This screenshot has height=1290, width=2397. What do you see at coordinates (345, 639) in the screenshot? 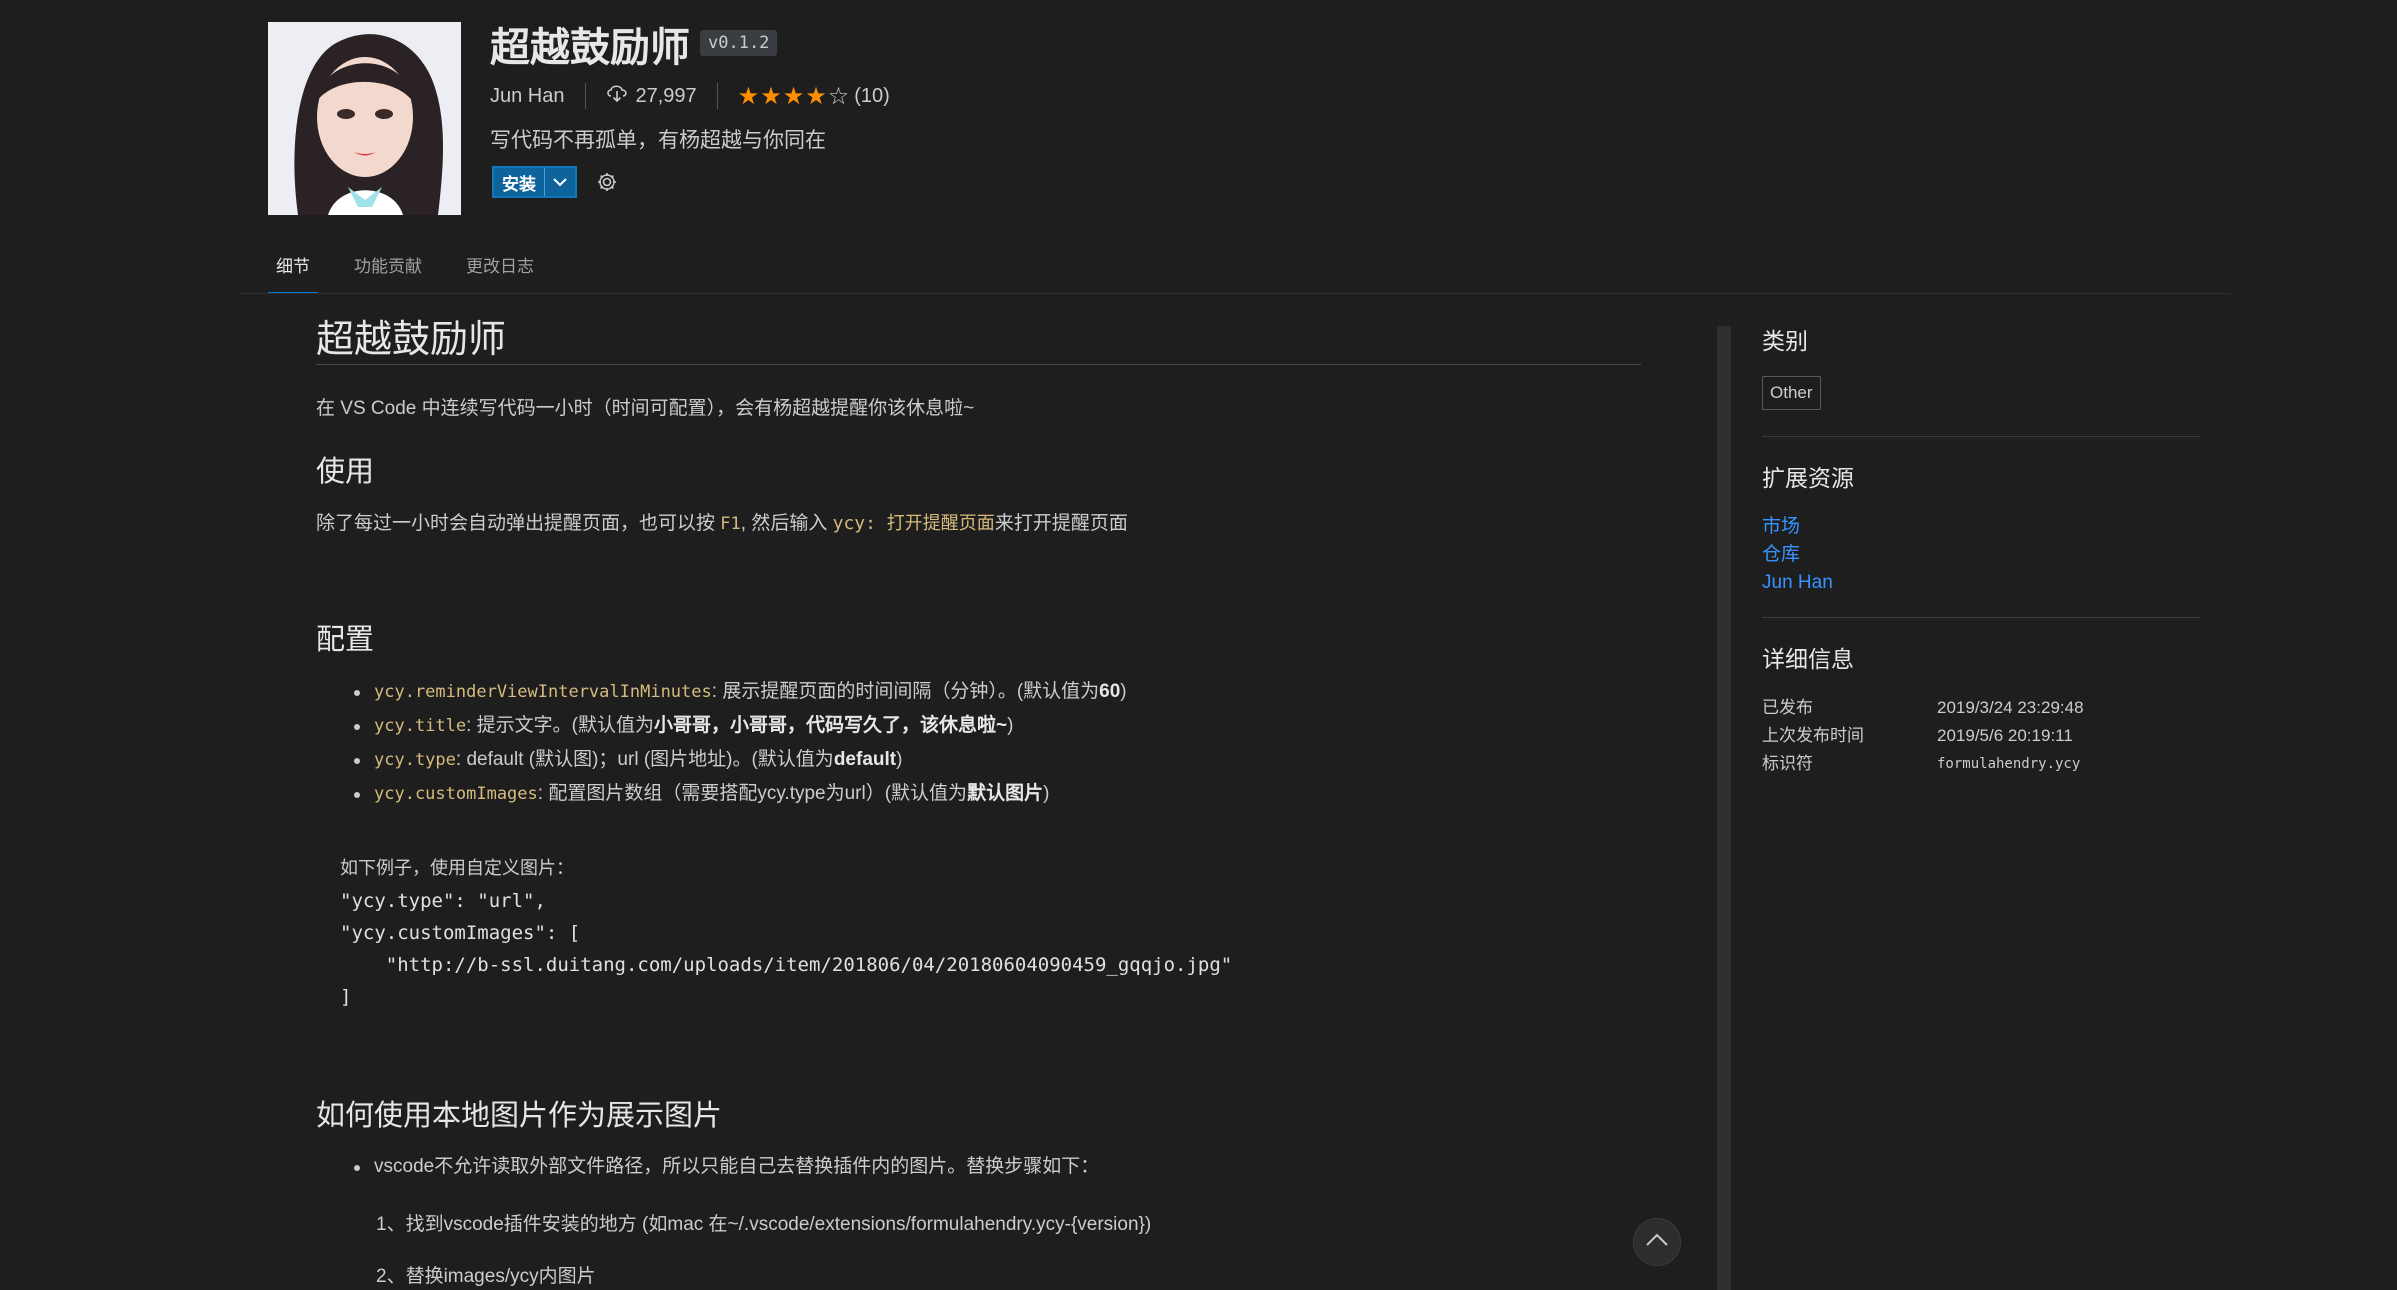
I see `config-heading: 配置` at bounding box center [345, 639].